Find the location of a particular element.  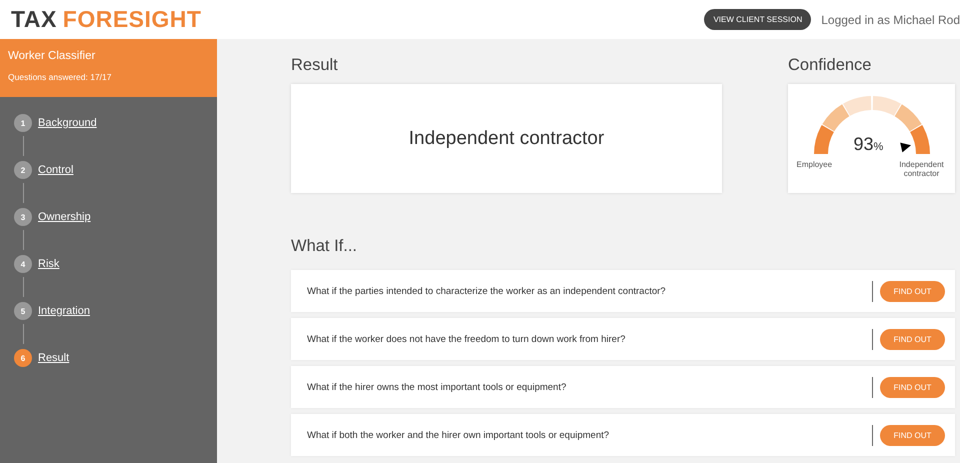

step-link: Background is located at coordinates (67, 123).